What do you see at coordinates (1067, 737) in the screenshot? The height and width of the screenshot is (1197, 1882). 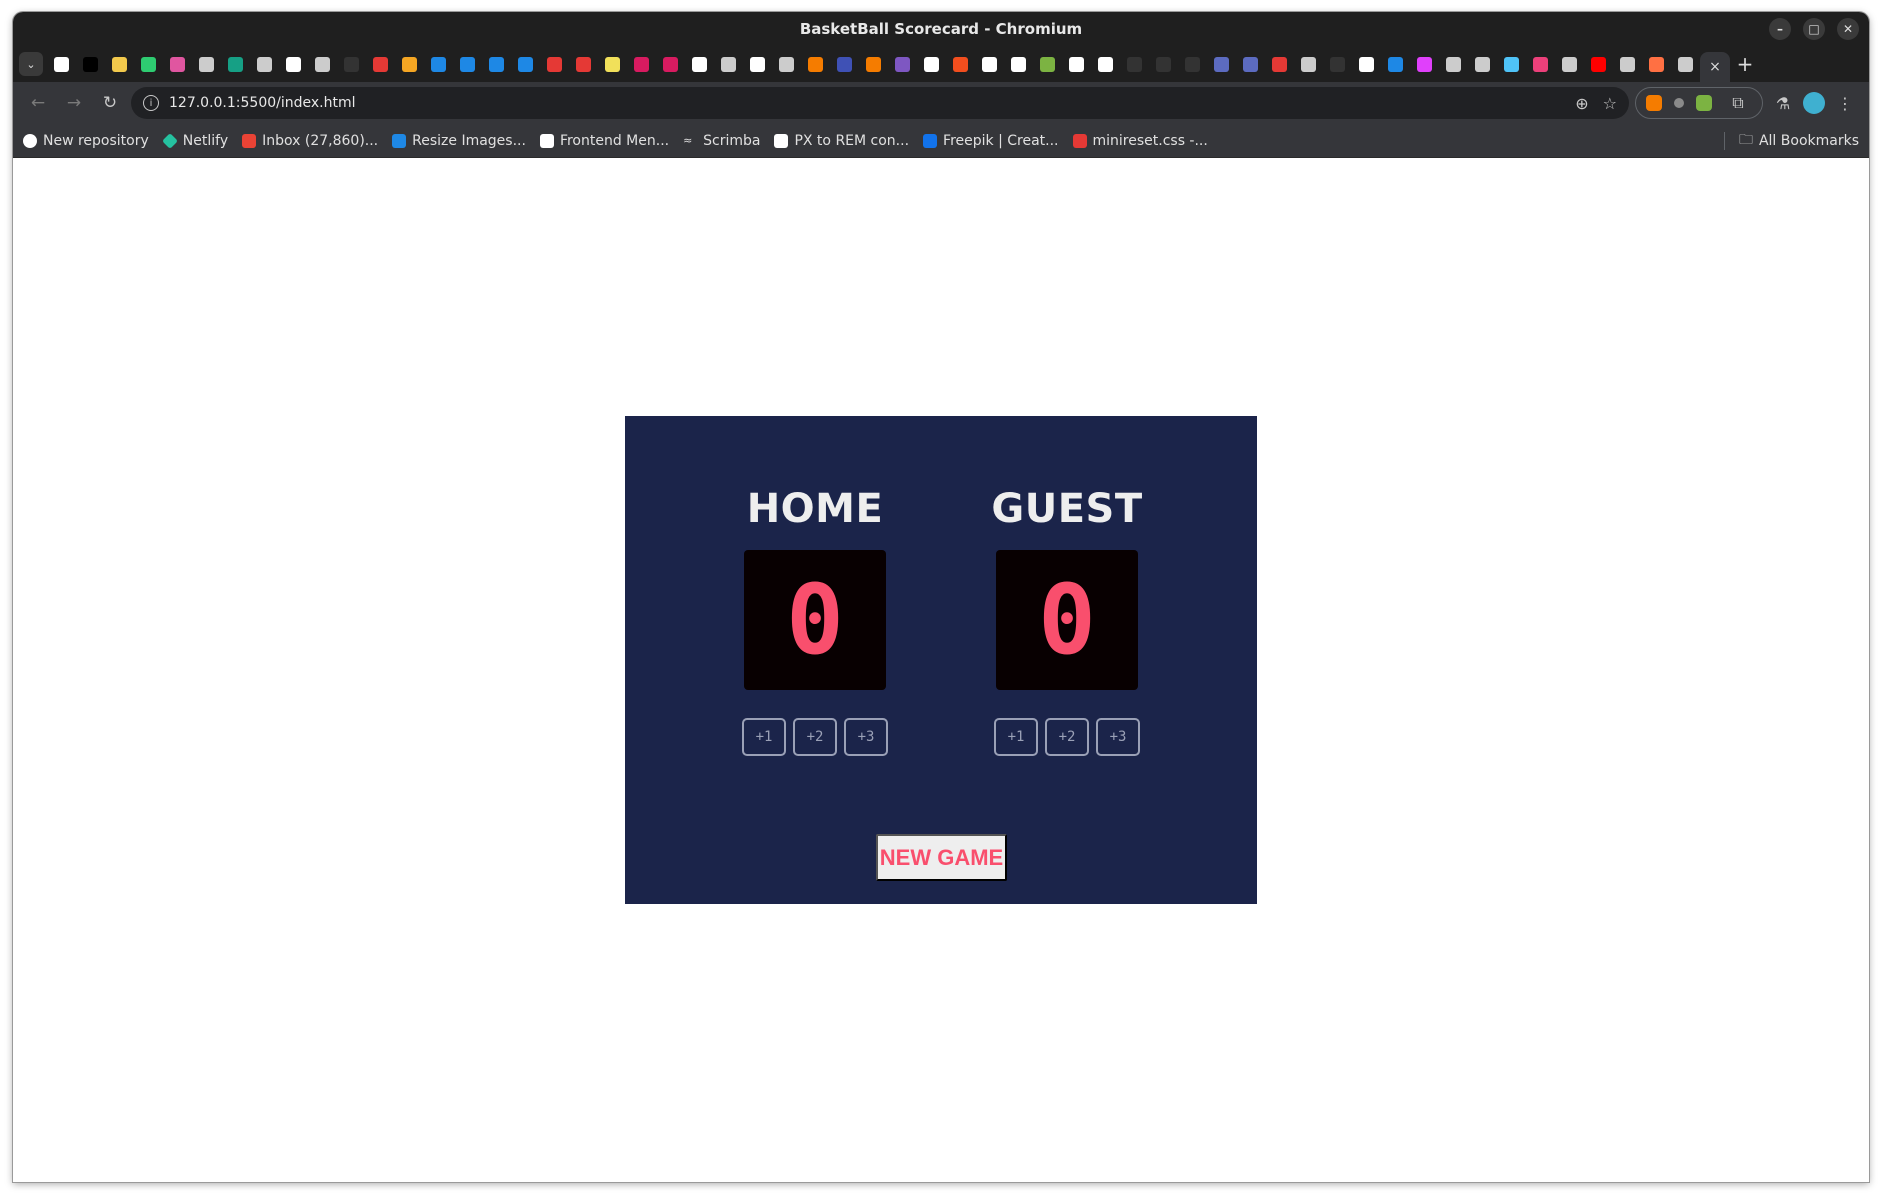 I see `guest-add-2-button: +2` at bounding box center [1067, 737].